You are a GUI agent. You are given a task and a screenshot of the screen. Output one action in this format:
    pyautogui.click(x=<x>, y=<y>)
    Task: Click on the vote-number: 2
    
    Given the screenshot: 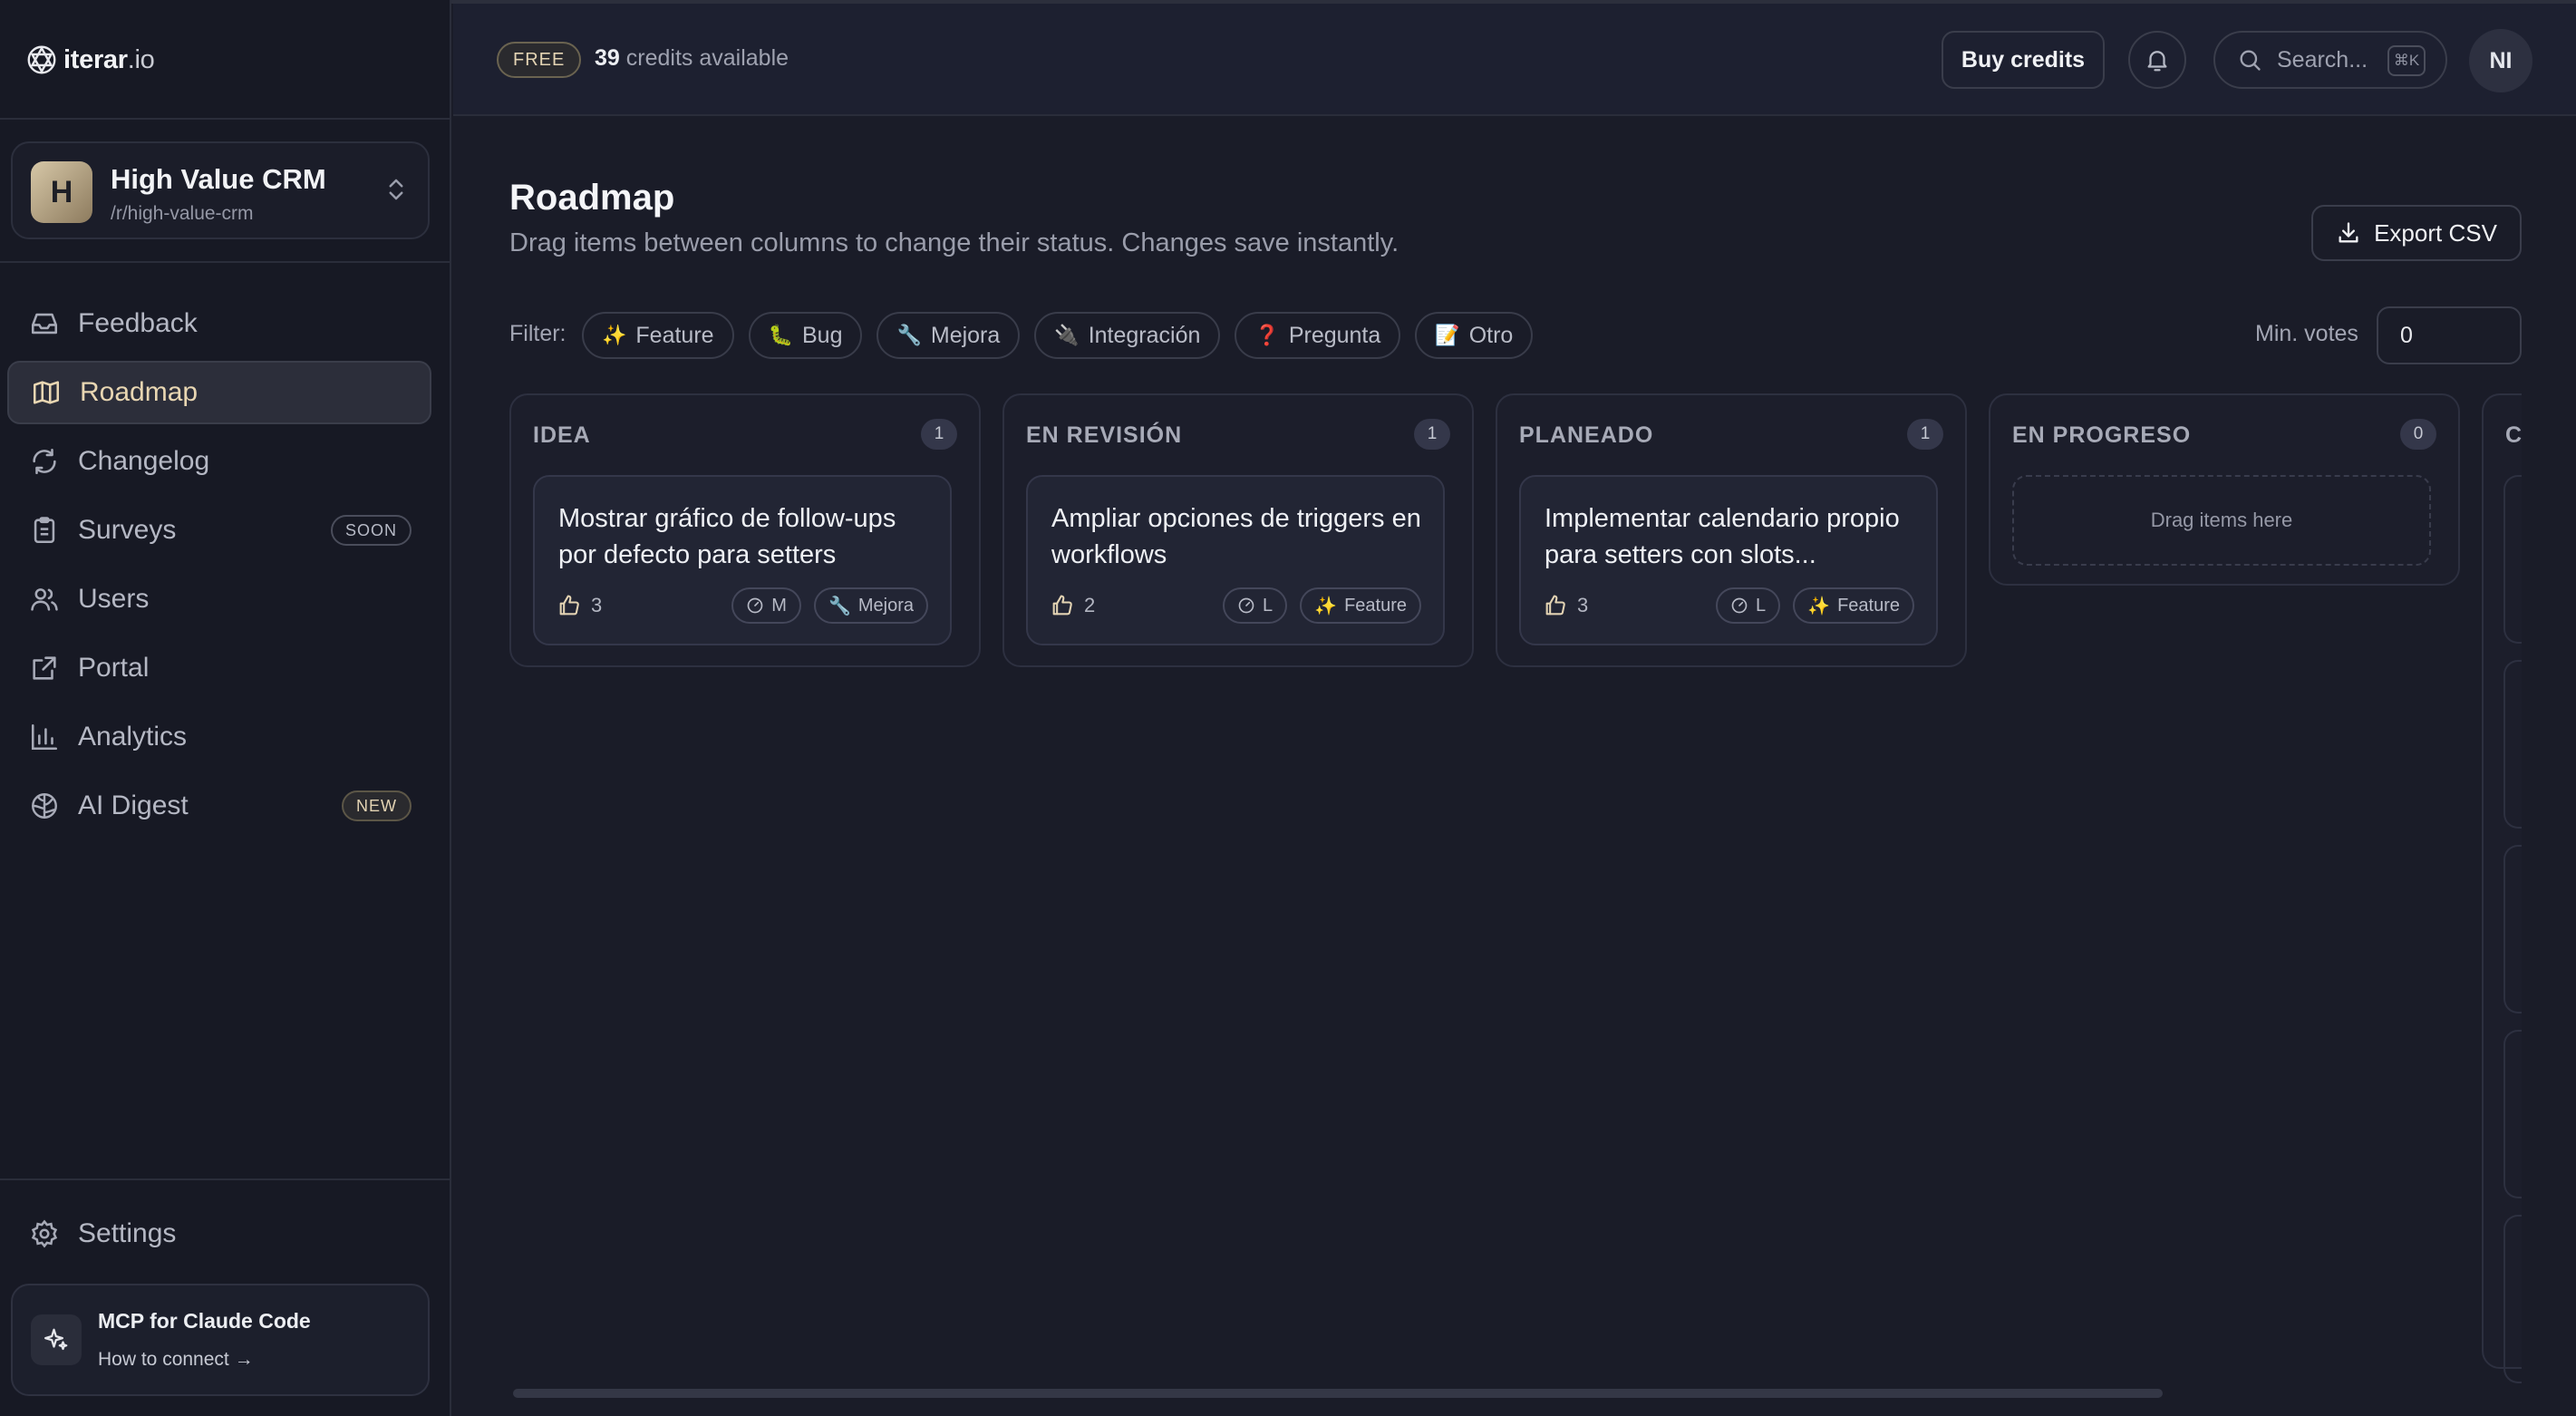 What is the action you would take?
    pyautogui.click(x=1090, y=605)
    